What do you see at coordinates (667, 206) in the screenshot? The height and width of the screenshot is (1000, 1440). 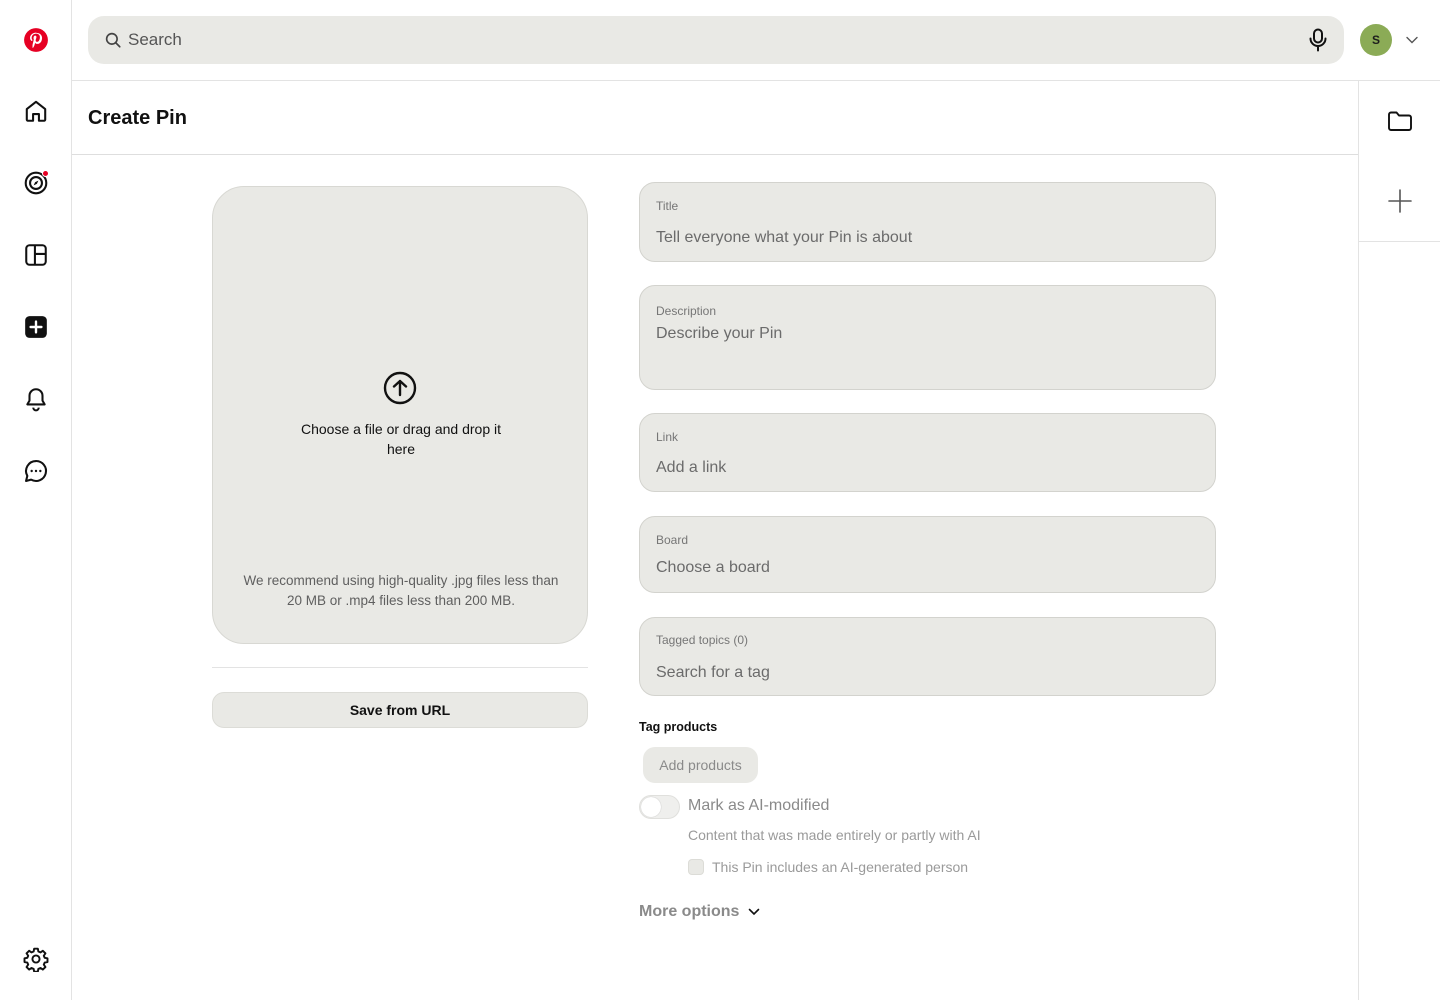 I see `title-field-label: Title` at bounding box center [667, 206].